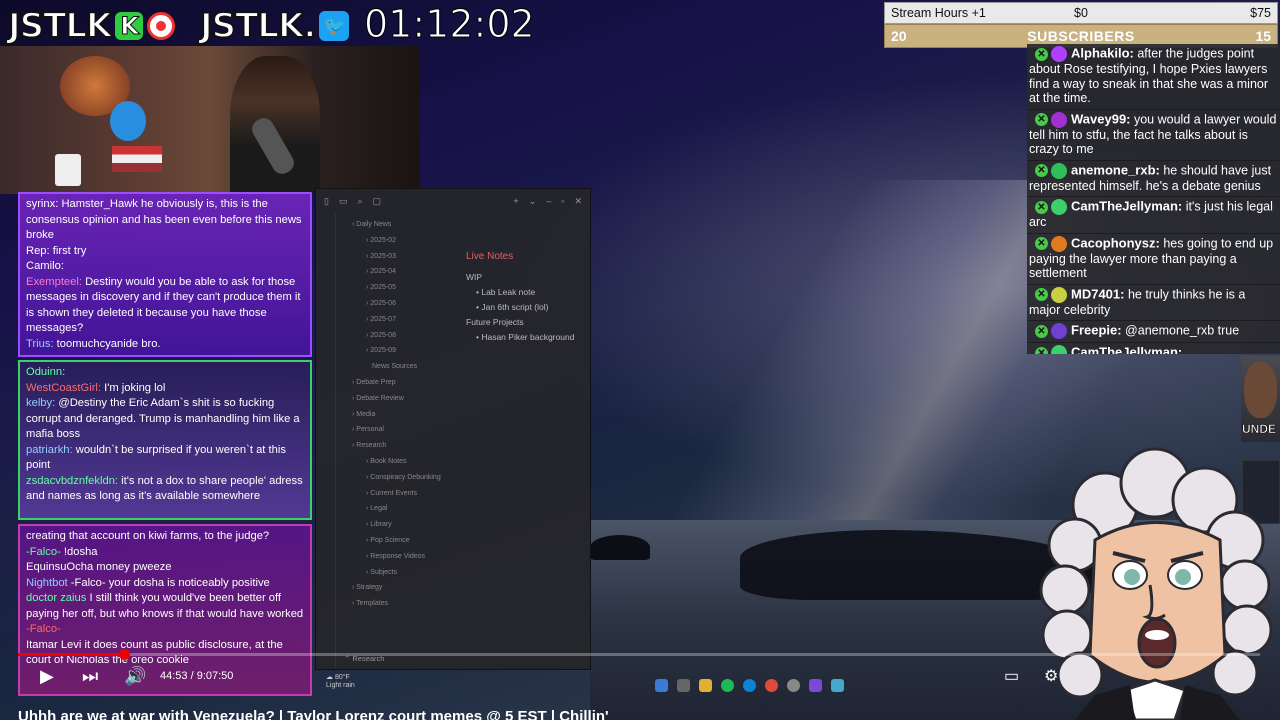 The height and width of the screenshot is (720, 1280). What do you see at coordinates (406, 478) in the screenshot?
I see `file-tree-item: › Conspiracy Debunking` at bounding box center [406, 478].